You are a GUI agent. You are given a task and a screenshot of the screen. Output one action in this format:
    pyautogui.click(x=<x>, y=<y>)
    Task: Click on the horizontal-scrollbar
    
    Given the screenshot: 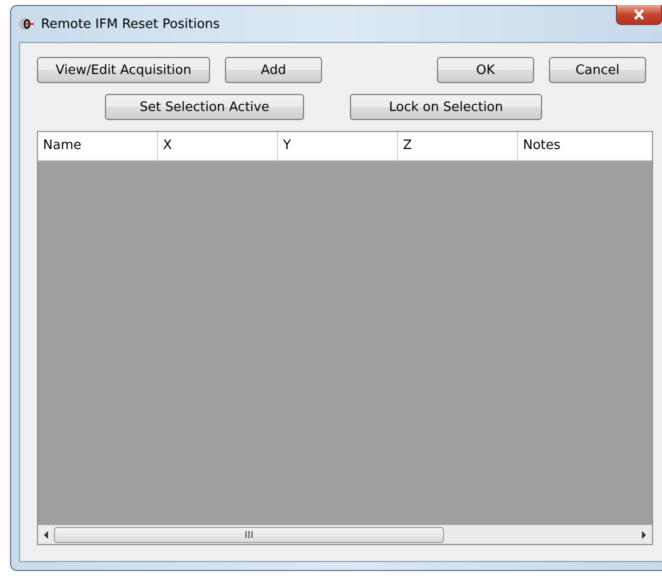 What is the action you would take?
    pyautogui.click(x=345, y=534)
    